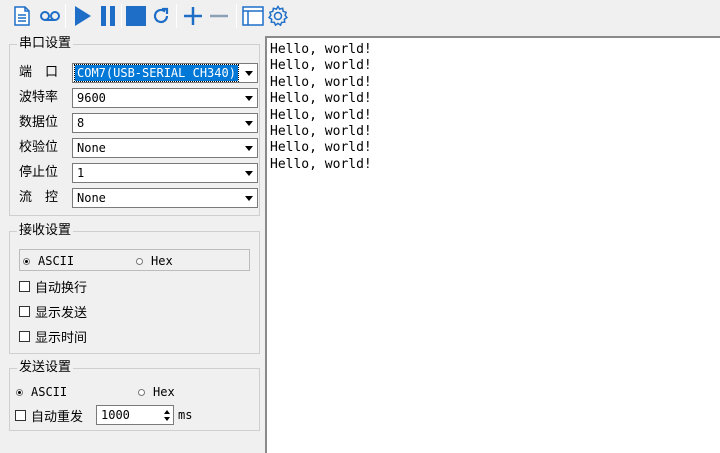  I want to click on flow-row: 流 控 None, so click(139, 198).